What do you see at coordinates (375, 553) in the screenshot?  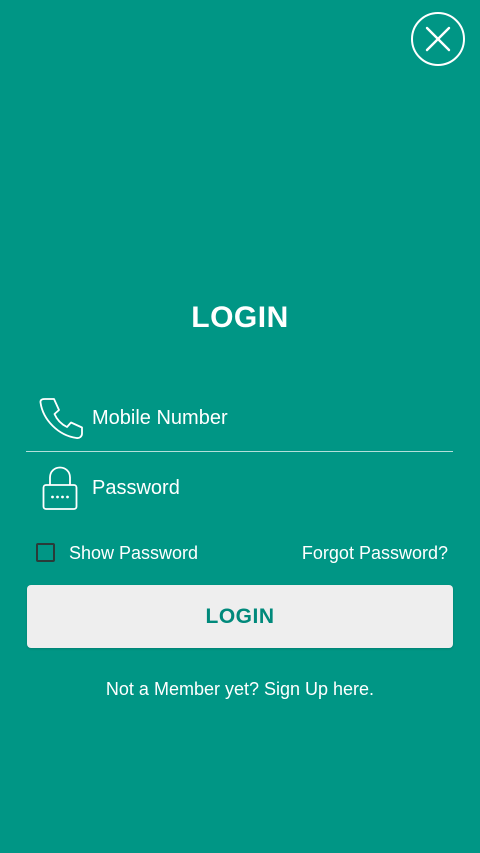 I see `forgot-password-link: Forgot Password?` at bounding box center [375, 553].